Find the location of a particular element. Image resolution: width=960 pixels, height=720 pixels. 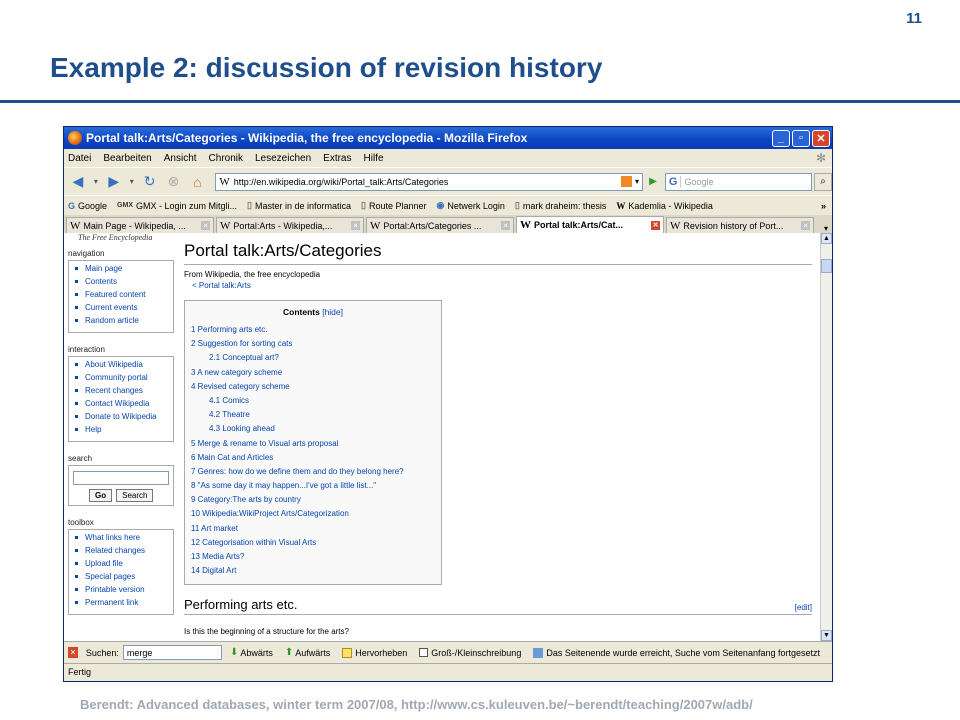

home-icon: ⌂ is located at coordinates (197, 182).